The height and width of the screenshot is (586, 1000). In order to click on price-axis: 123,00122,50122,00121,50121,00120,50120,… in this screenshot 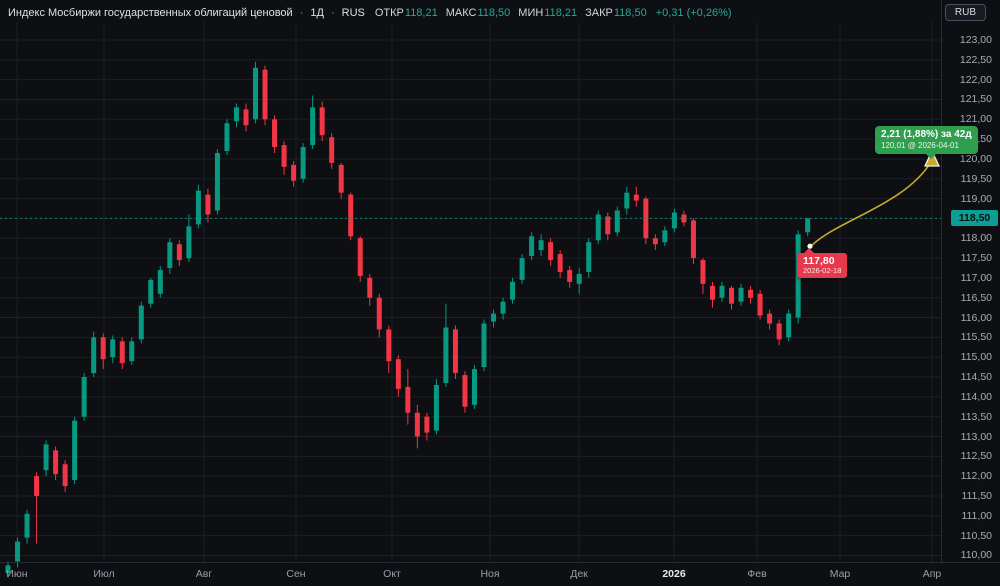, I will do `click(970, 281)`.